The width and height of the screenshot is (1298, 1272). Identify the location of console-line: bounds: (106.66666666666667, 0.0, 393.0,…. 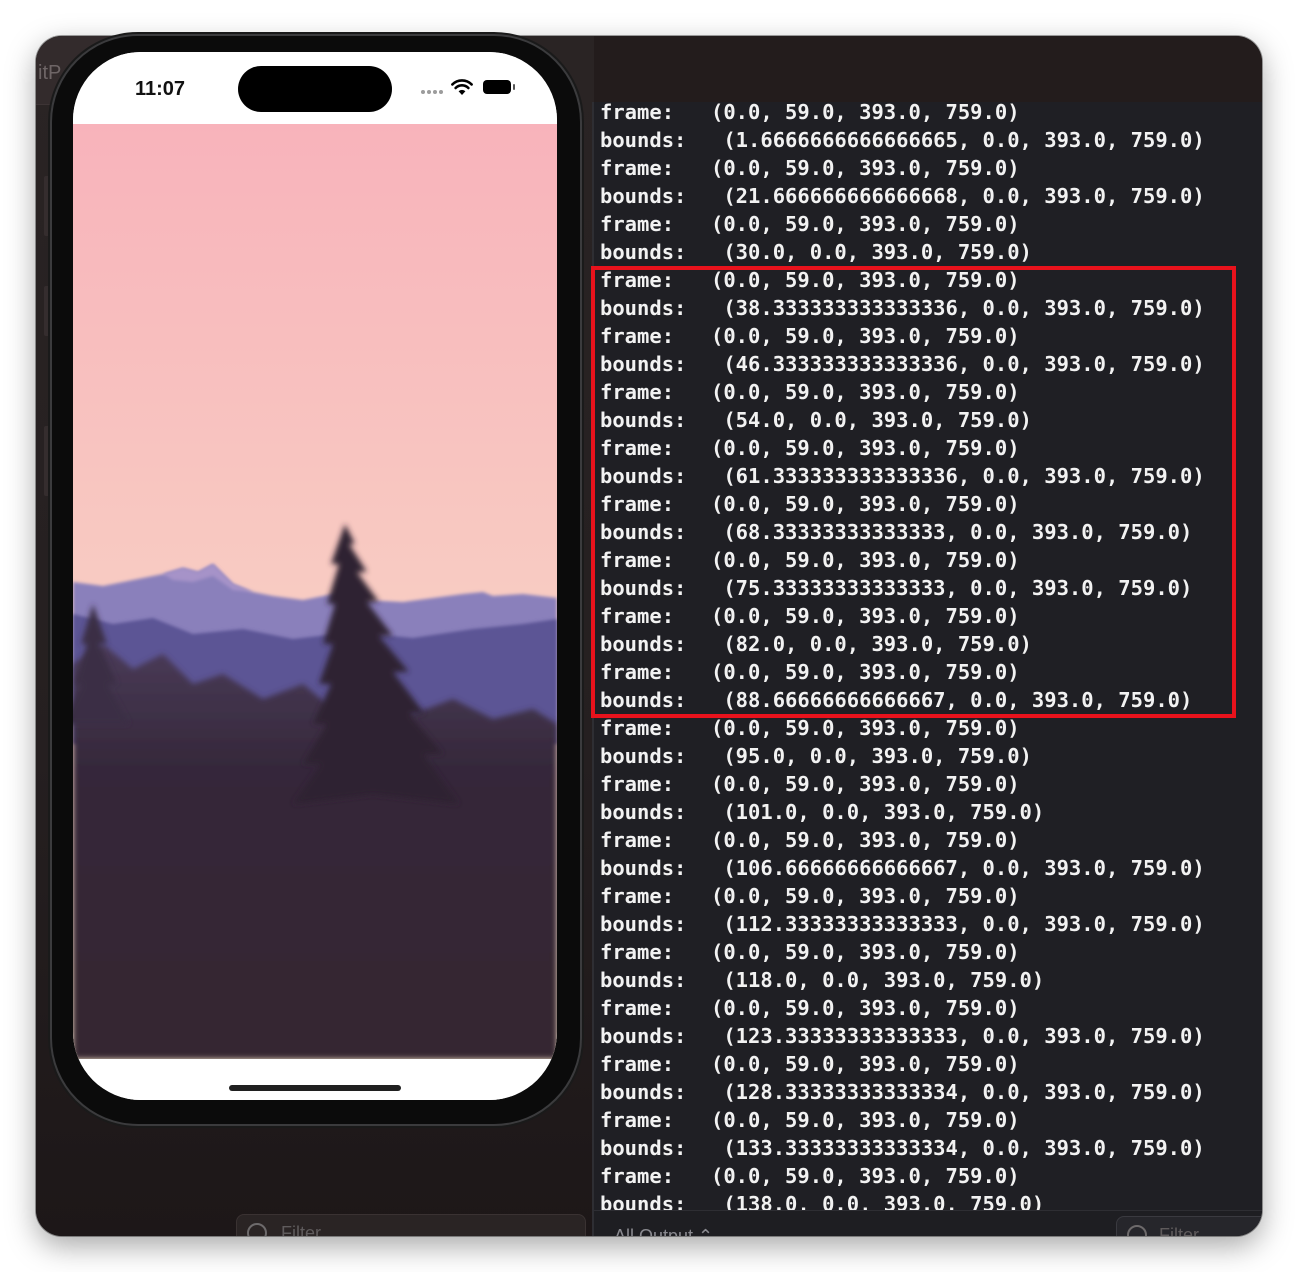
(902, 868).